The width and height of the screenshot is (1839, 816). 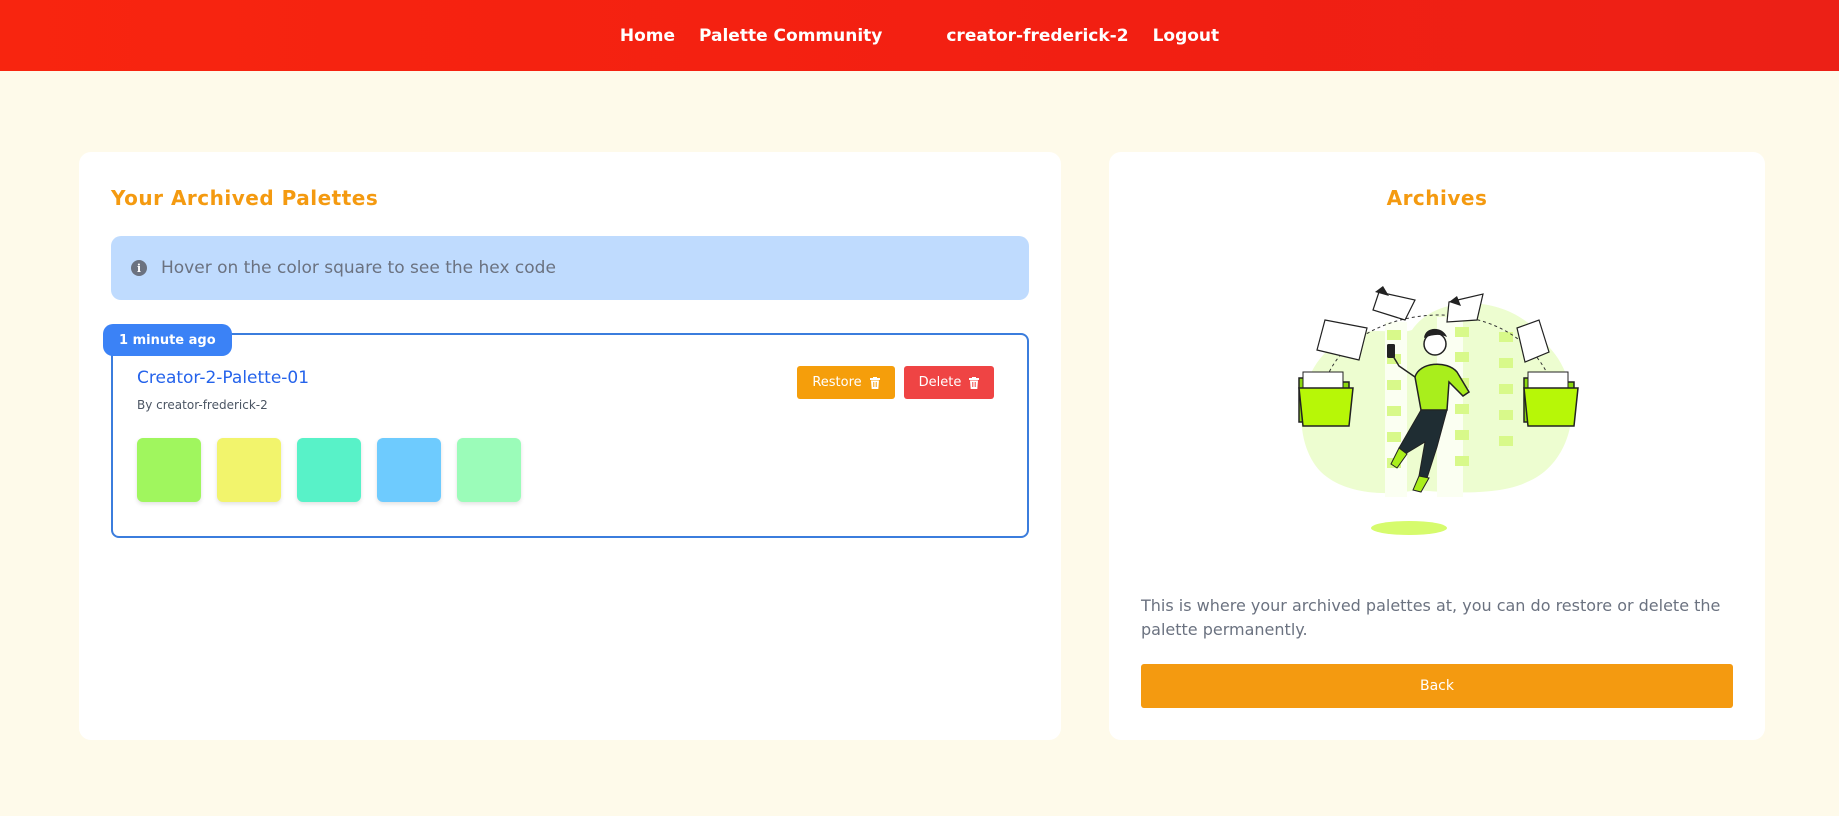 What do you see at coordinates (245, 198) in the screenshot?
I see `archived-palettes-title: Your Archived Palettes` at bounding box center [245, 198].